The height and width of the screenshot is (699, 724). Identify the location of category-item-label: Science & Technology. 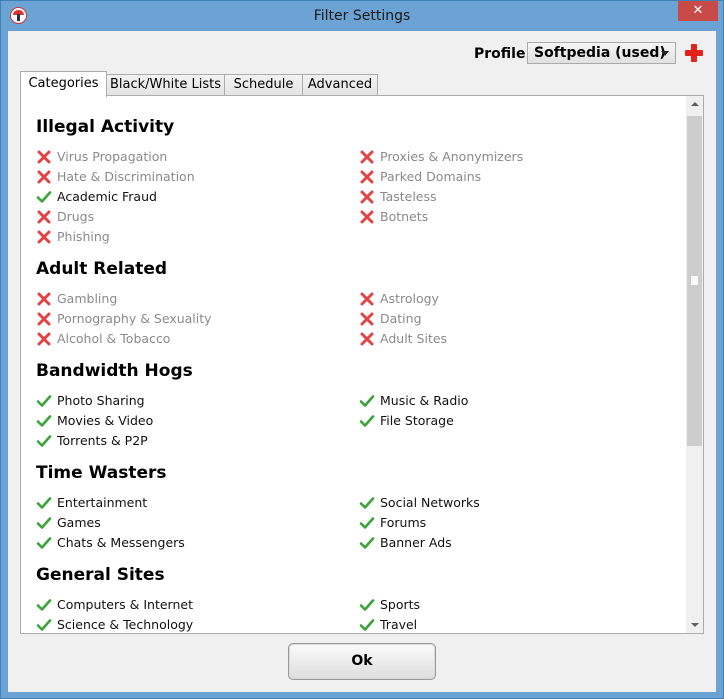
(125, 624).